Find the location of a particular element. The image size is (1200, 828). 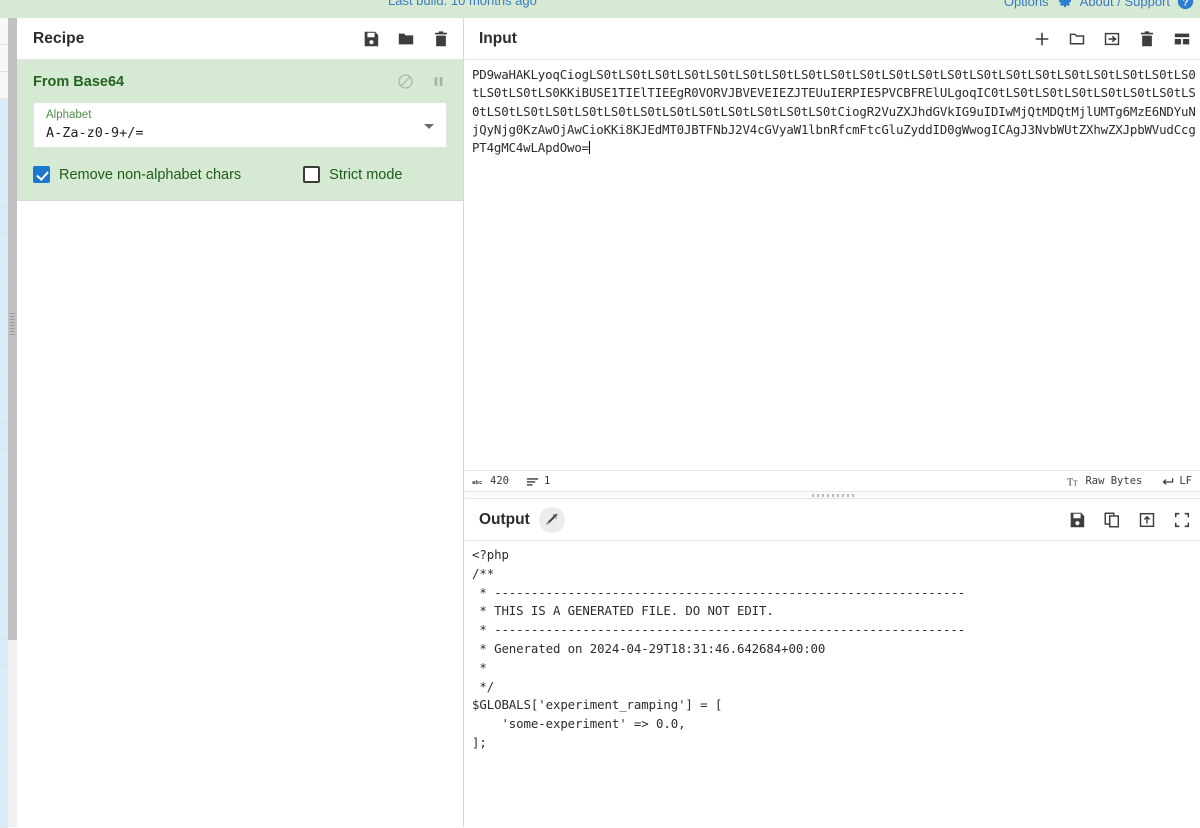

import-icon is located at coordinates (1112, 39).